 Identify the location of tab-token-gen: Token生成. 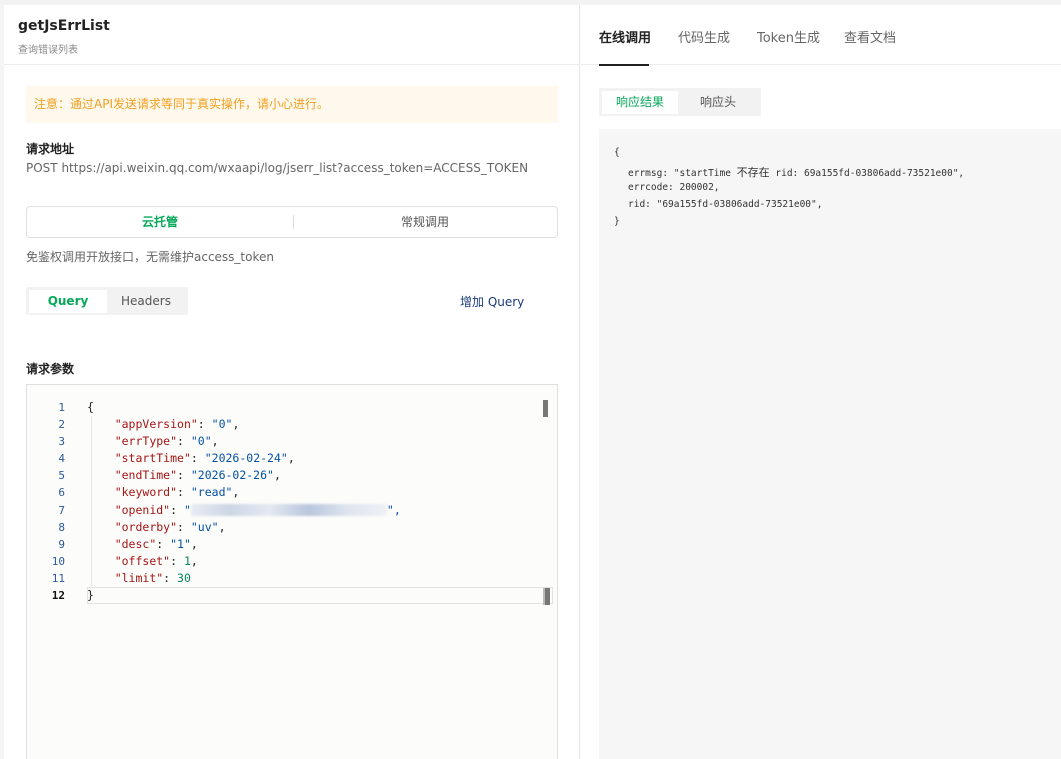
(788, 36).